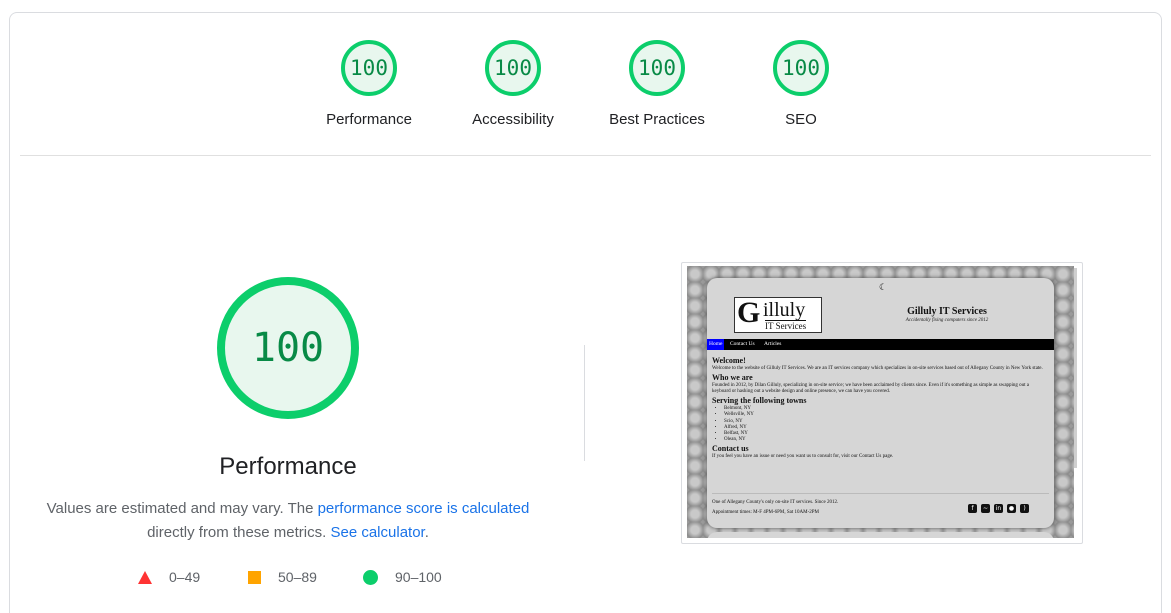 Image resolution: width=1171 pixels, height=613 pixels. Describe the element at coordinates (880, 344) in the screenshot. I see `site-nav: Home Contact Us Articles` at that location.